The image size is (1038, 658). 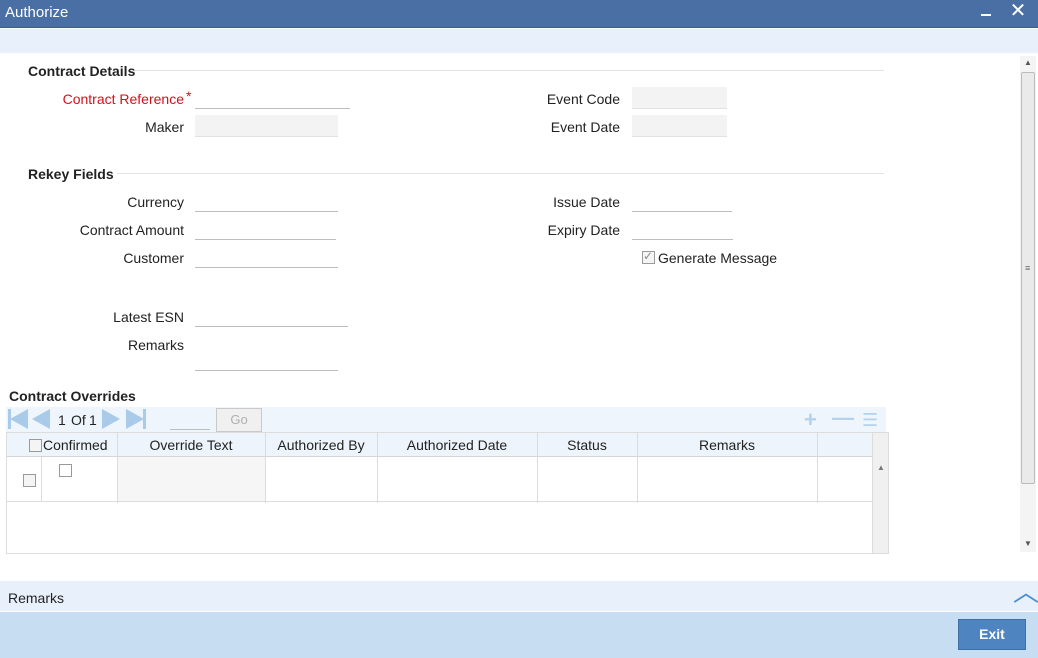 I want to click on scroll-down-icon: ▼, so click(x=1028, y=543).